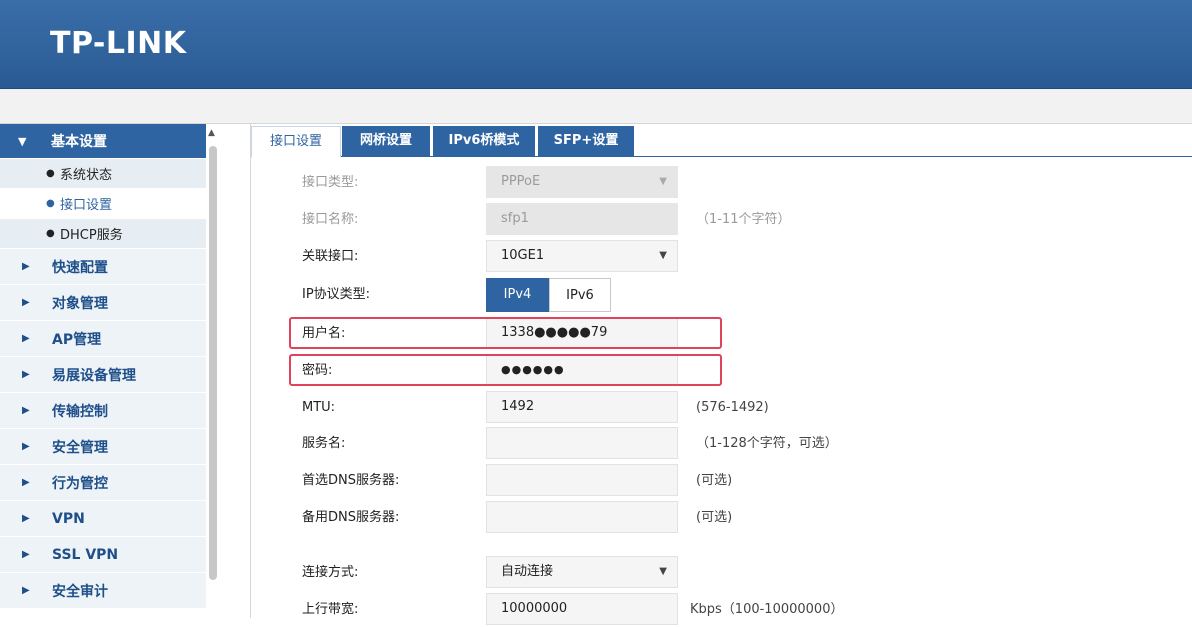 This screenshot has height=627, width=1192. What do you see at coordinates (386, 141) in the screenshot?
I see `tab-bridge-settings: 网桥设置` at bounding box center [386, 141].